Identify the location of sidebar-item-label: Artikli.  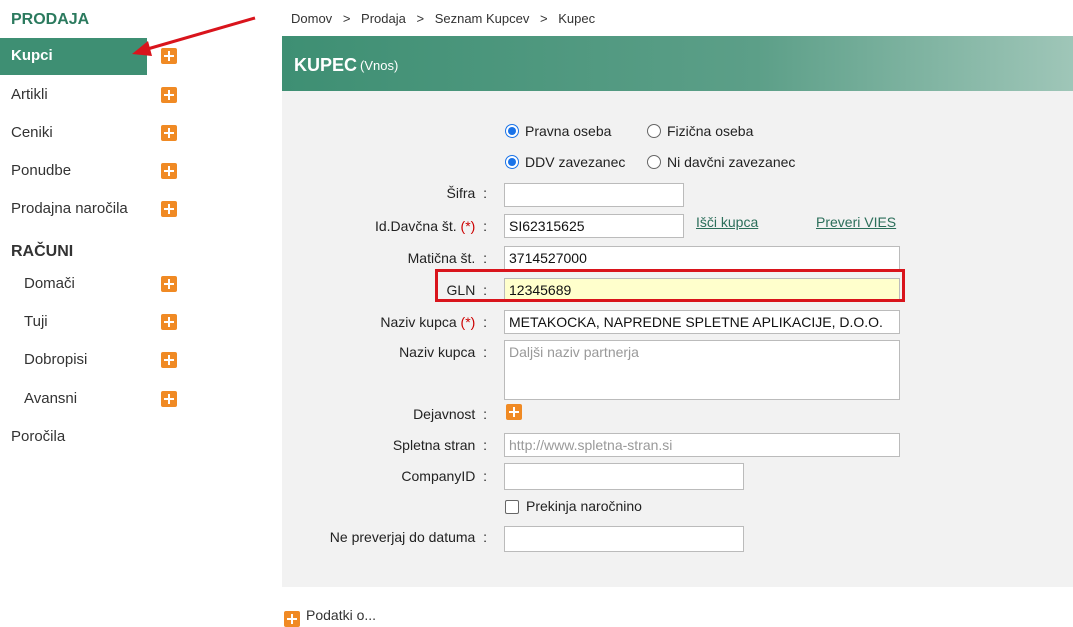
(29, 94).